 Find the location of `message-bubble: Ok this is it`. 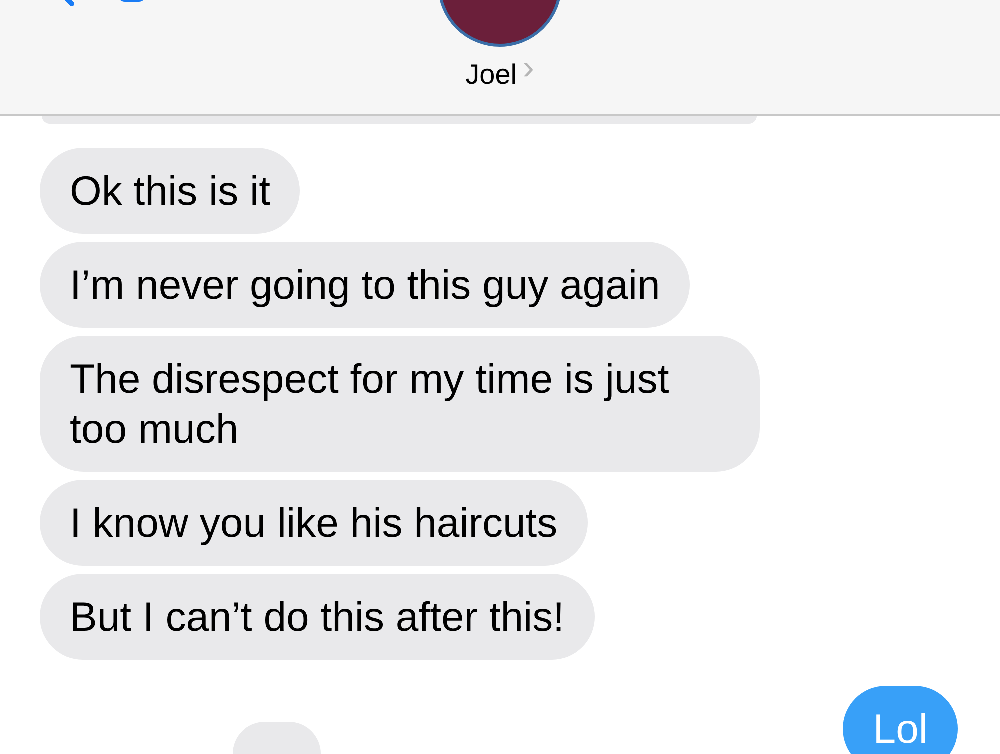

message-bubble: Ok this is it is located at coordinates (170, 191).